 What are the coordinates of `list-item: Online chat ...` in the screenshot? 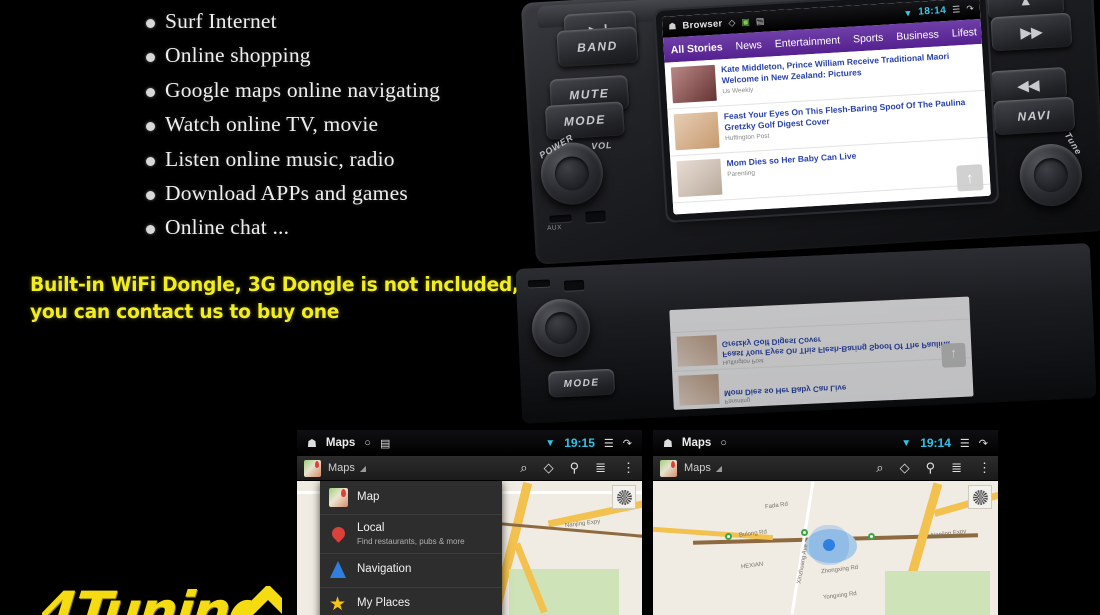 It's located at (346, 227).